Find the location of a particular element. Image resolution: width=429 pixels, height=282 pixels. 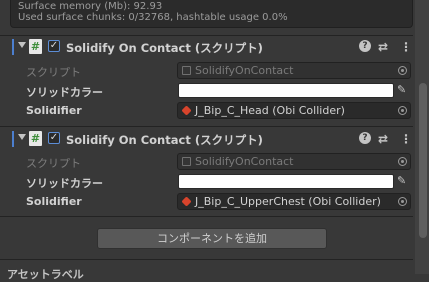

scrollbar-thumb is located at coordinates (423, 160).